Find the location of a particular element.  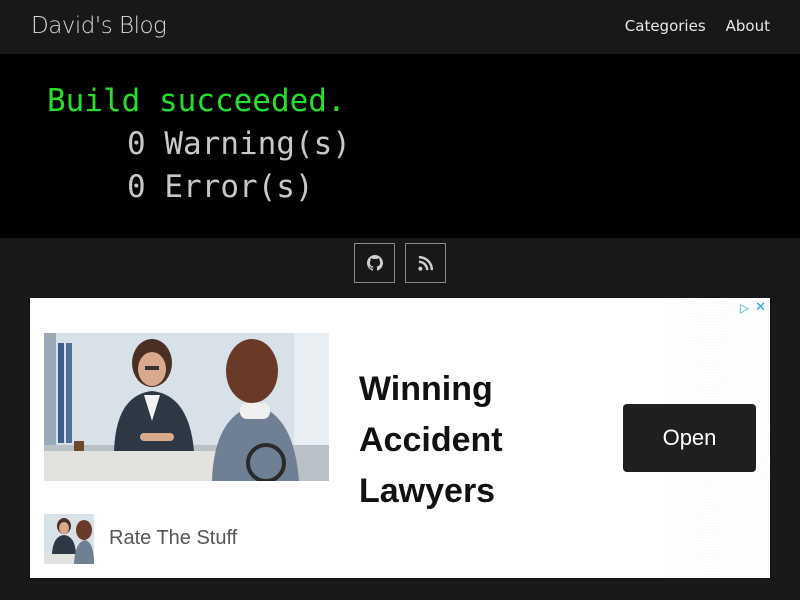

ad-image is located at coordinates (186, 407).